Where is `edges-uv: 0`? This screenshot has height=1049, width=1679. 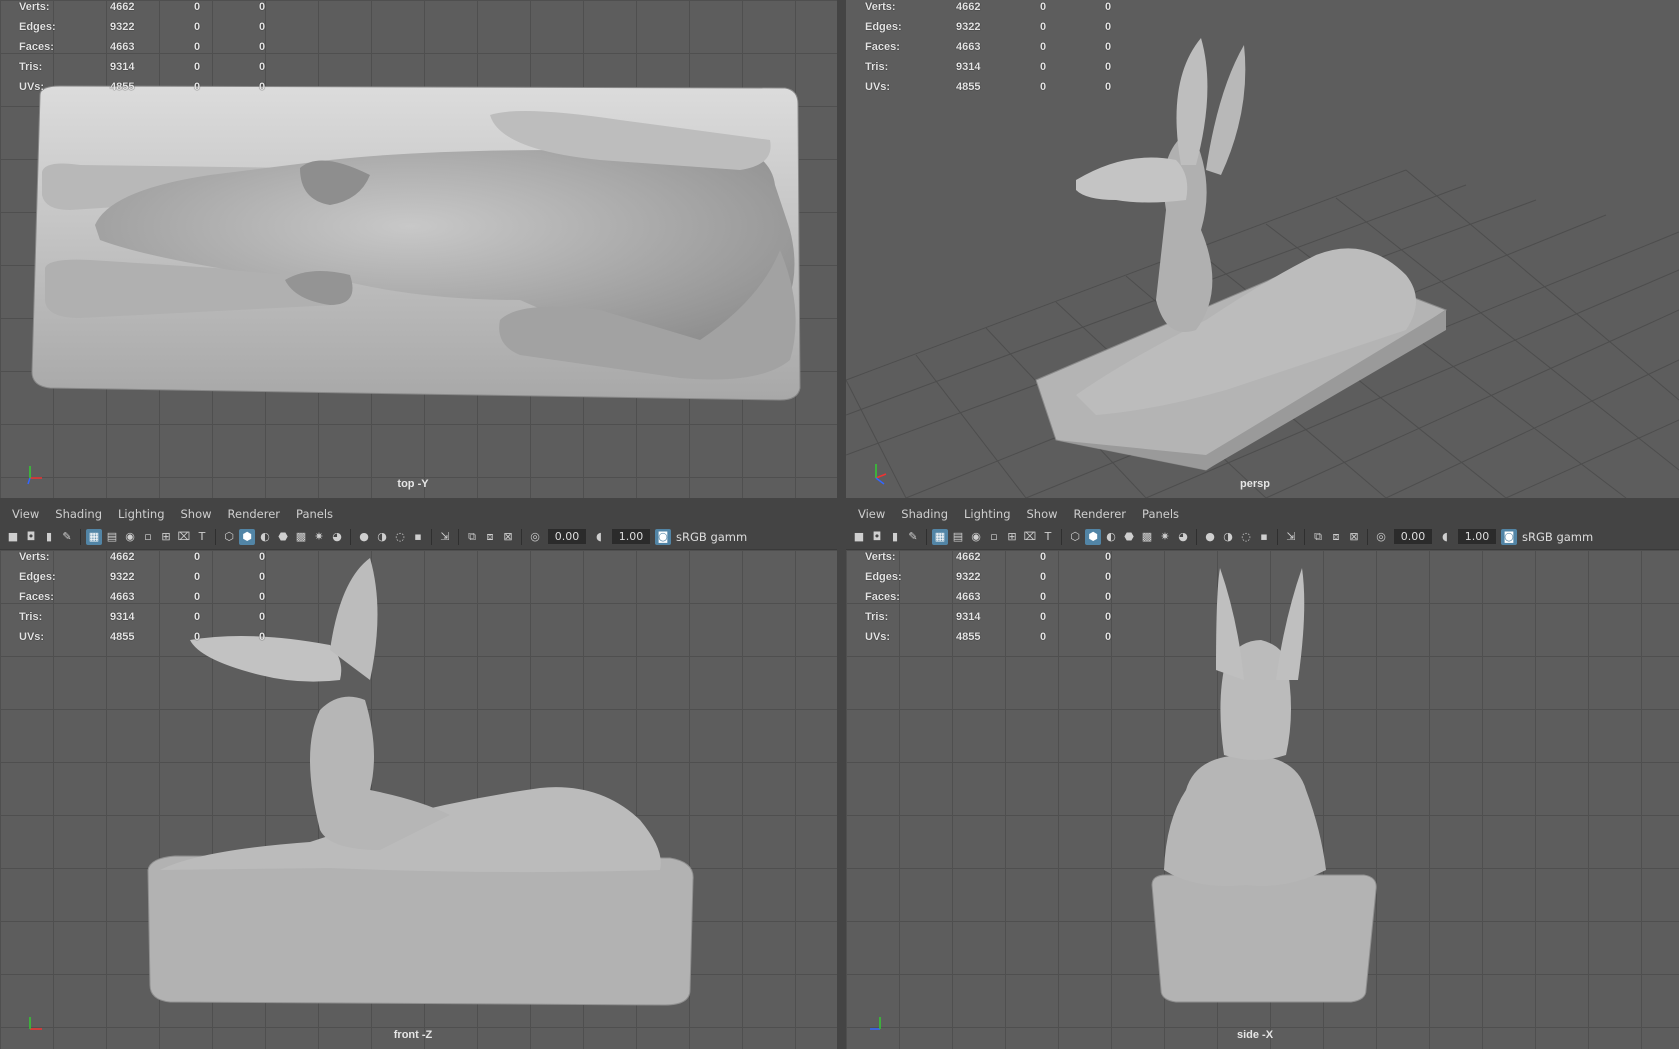 edges-uv: 0 is located at coordinates (1108, 577).